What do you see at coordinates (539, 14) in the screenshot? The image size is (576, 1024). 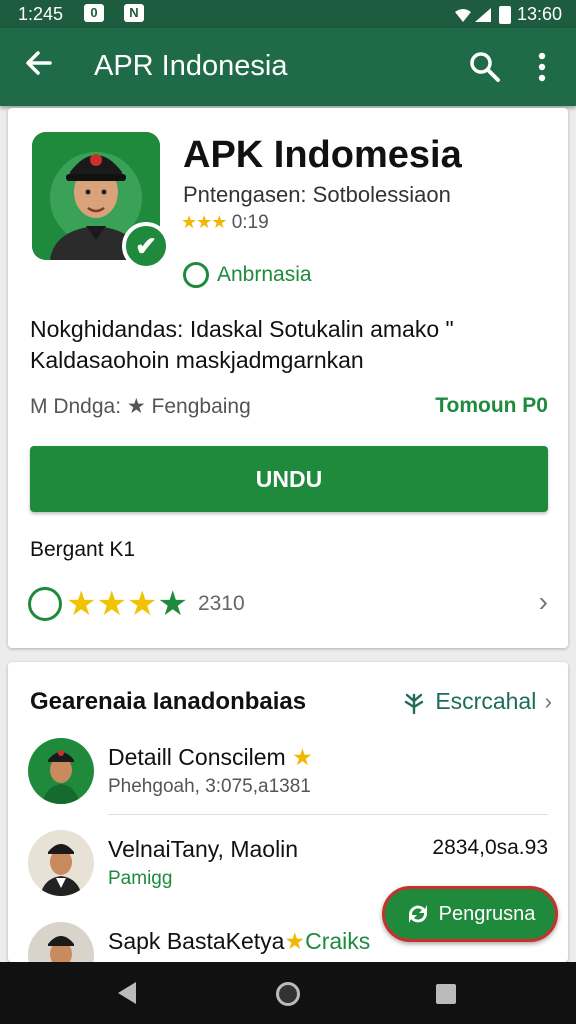 I see `status-clock: 13:60` at bounding box center [539, 14].